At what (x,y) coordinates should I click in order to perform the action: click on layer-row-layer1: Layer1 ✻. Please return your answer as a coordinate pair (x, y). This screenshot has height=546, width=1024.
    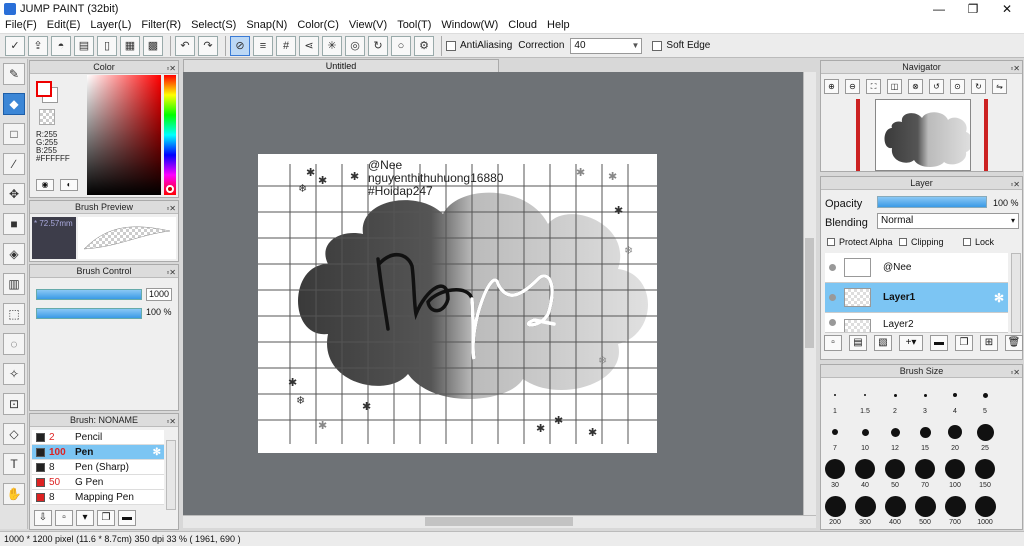
    Looking at the image, I should click on (916, 298).